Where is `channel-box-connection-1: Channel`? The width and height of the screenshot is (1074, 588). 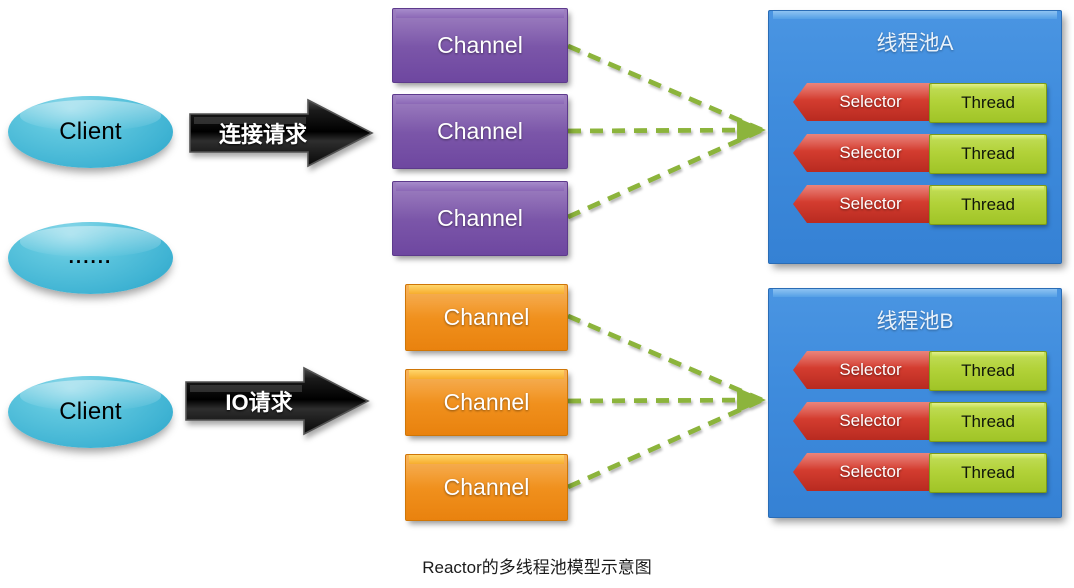 channel-box-connection-1: Channel is located at coordinates (480, 45).